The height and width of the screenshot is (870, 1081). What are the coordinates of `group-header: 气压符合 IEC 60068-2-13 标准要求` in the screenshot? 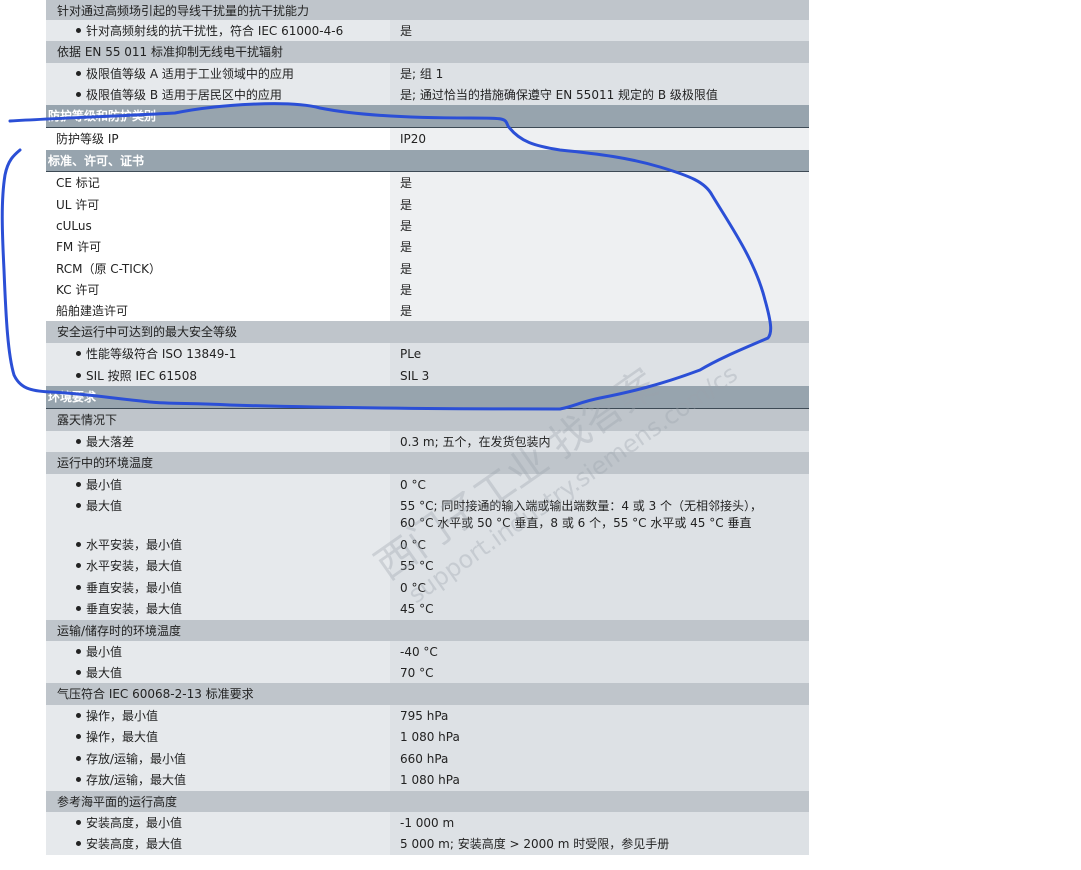 It's located at (427, 694).